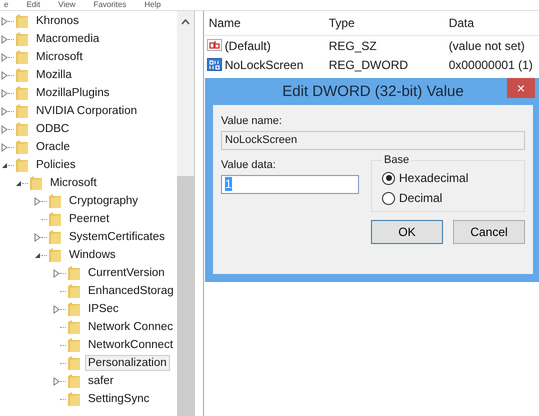 The height and width of the screenshot is (416, 539). I want to click on tree-item: Mozilla, so click(54, 75).